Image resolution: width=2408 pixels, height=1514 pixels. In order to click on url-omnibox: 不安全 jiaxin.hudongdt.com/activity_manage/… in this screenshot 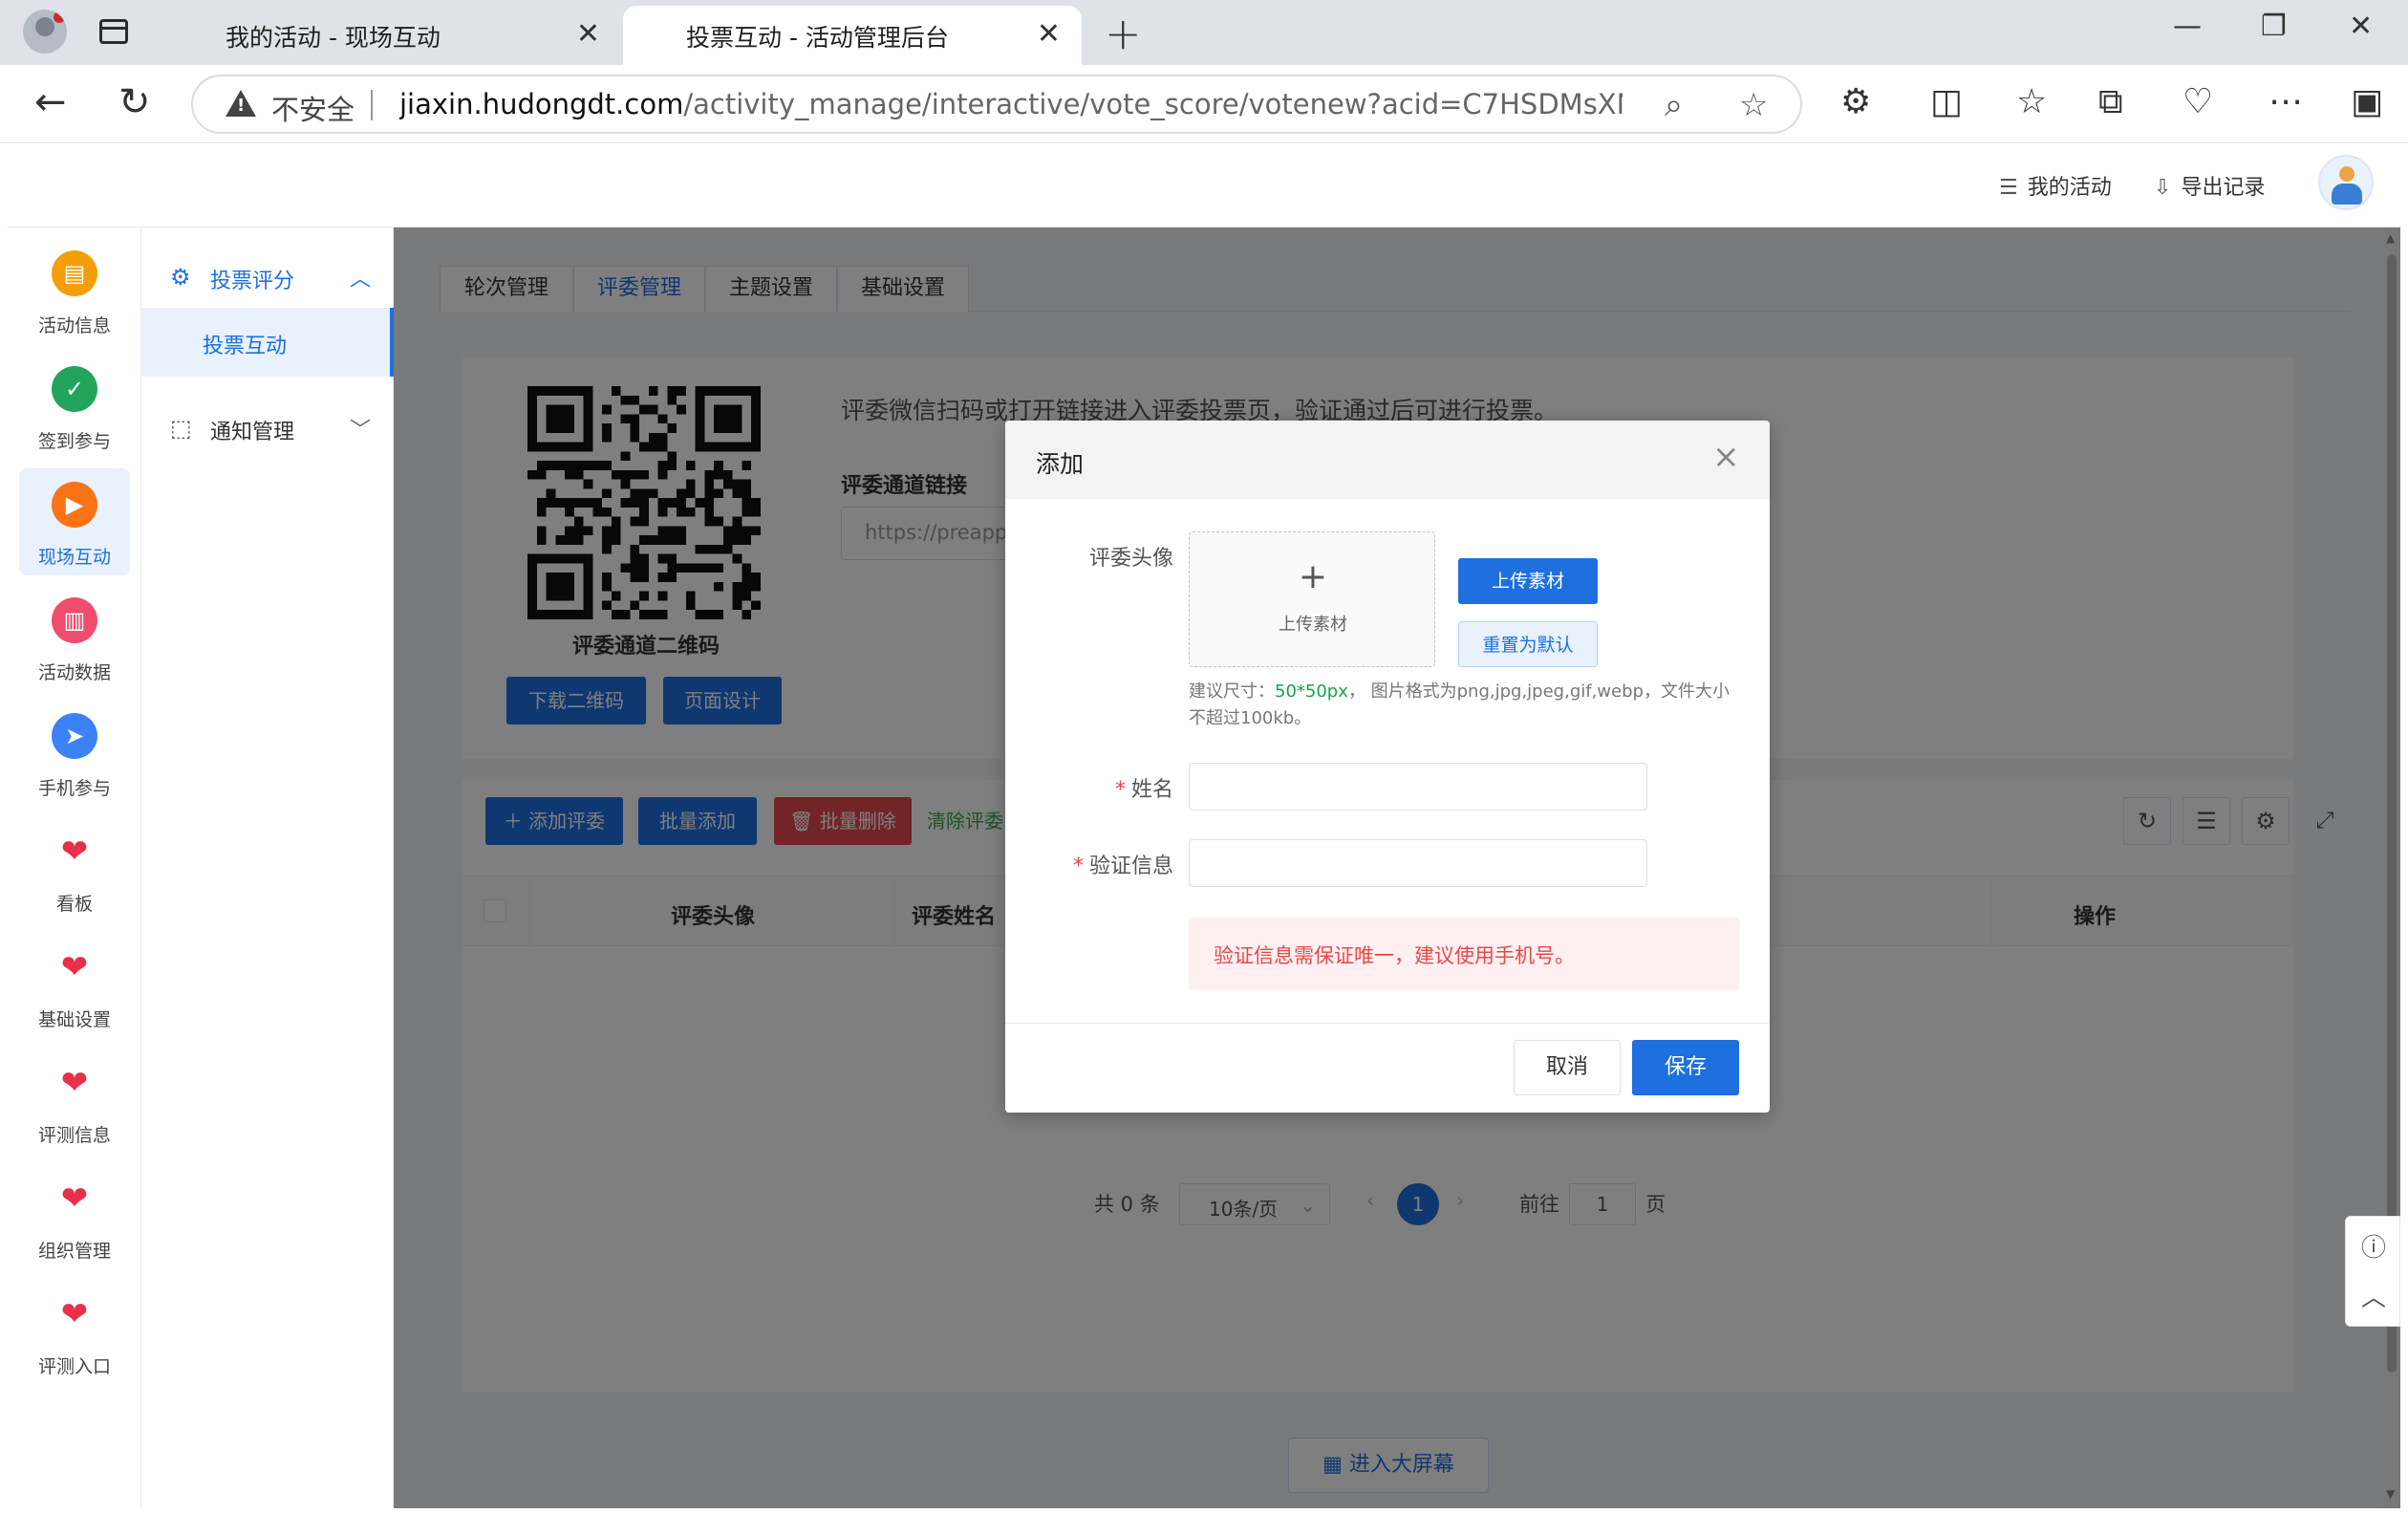, I will do `click(997, 104)`.